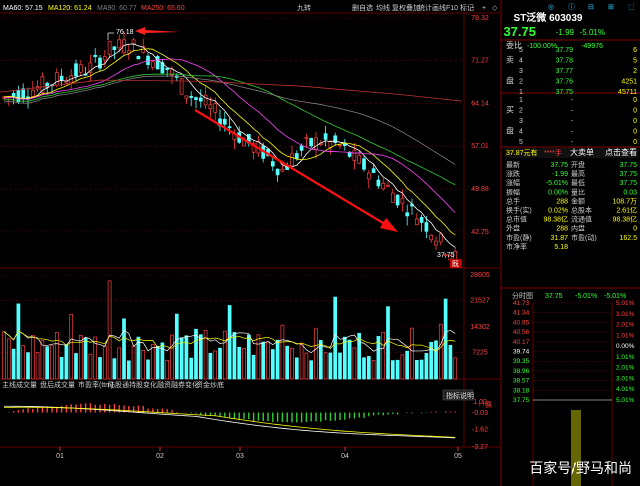  Describe the element at coordinates (157, 31) in the screenshot. I see `arrow-to-high` at that location.